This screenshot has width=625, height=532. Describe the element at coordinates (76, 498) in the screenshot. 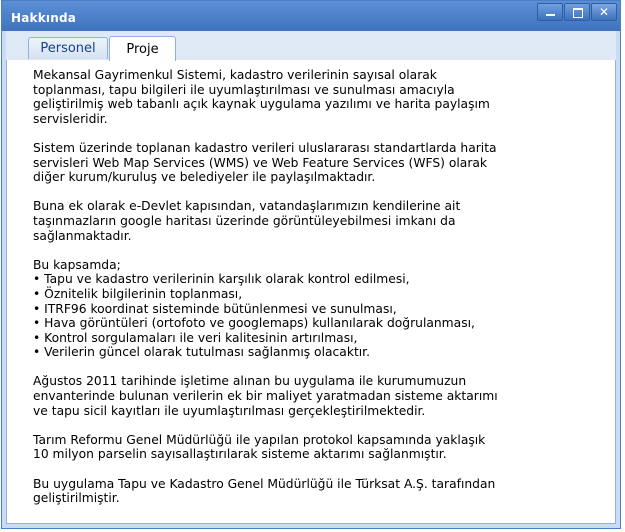

I see `text-line: geliştirilmiştir.` at that location.